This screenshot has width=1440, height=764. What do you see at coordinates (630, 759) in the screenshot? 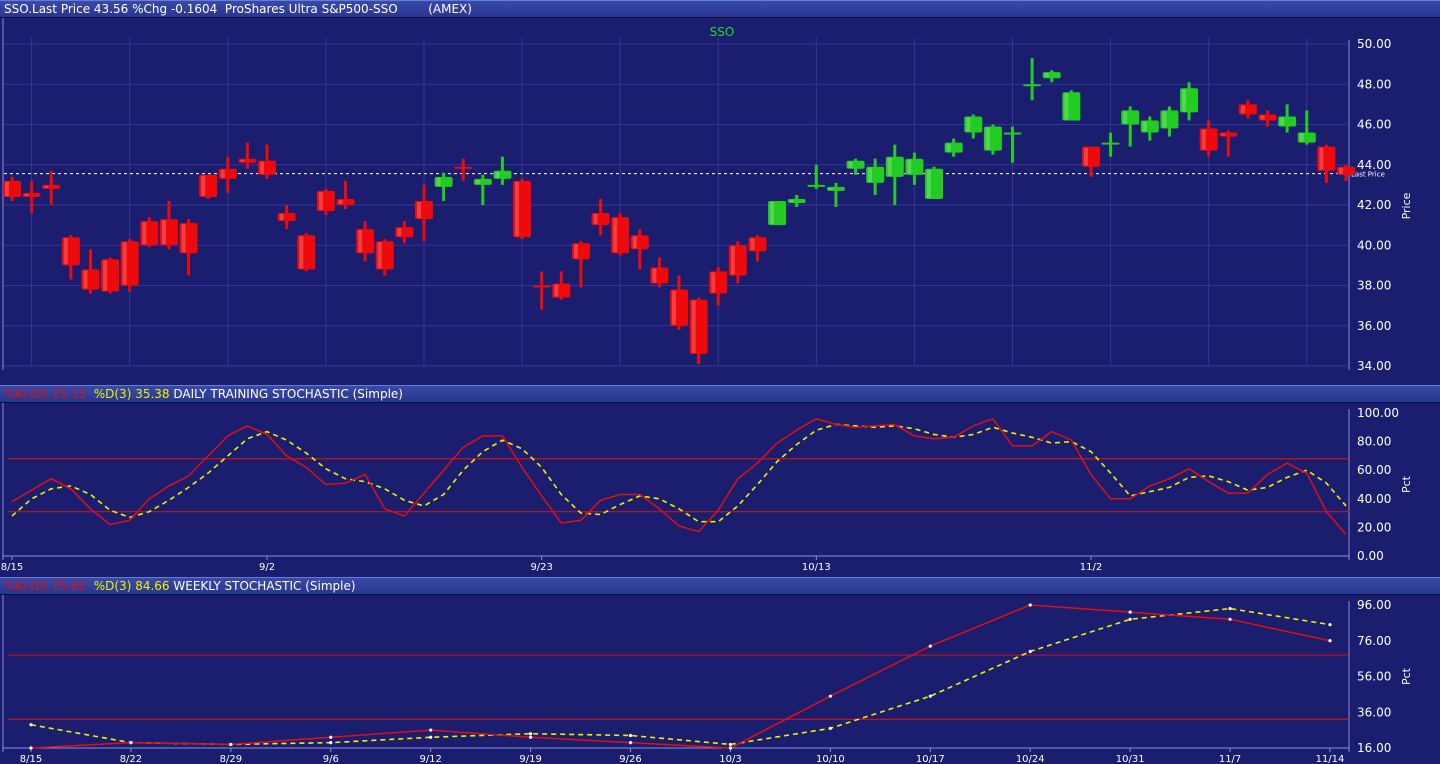
I see `x-tick-label: 9/26` at bounding box center [630, 759].